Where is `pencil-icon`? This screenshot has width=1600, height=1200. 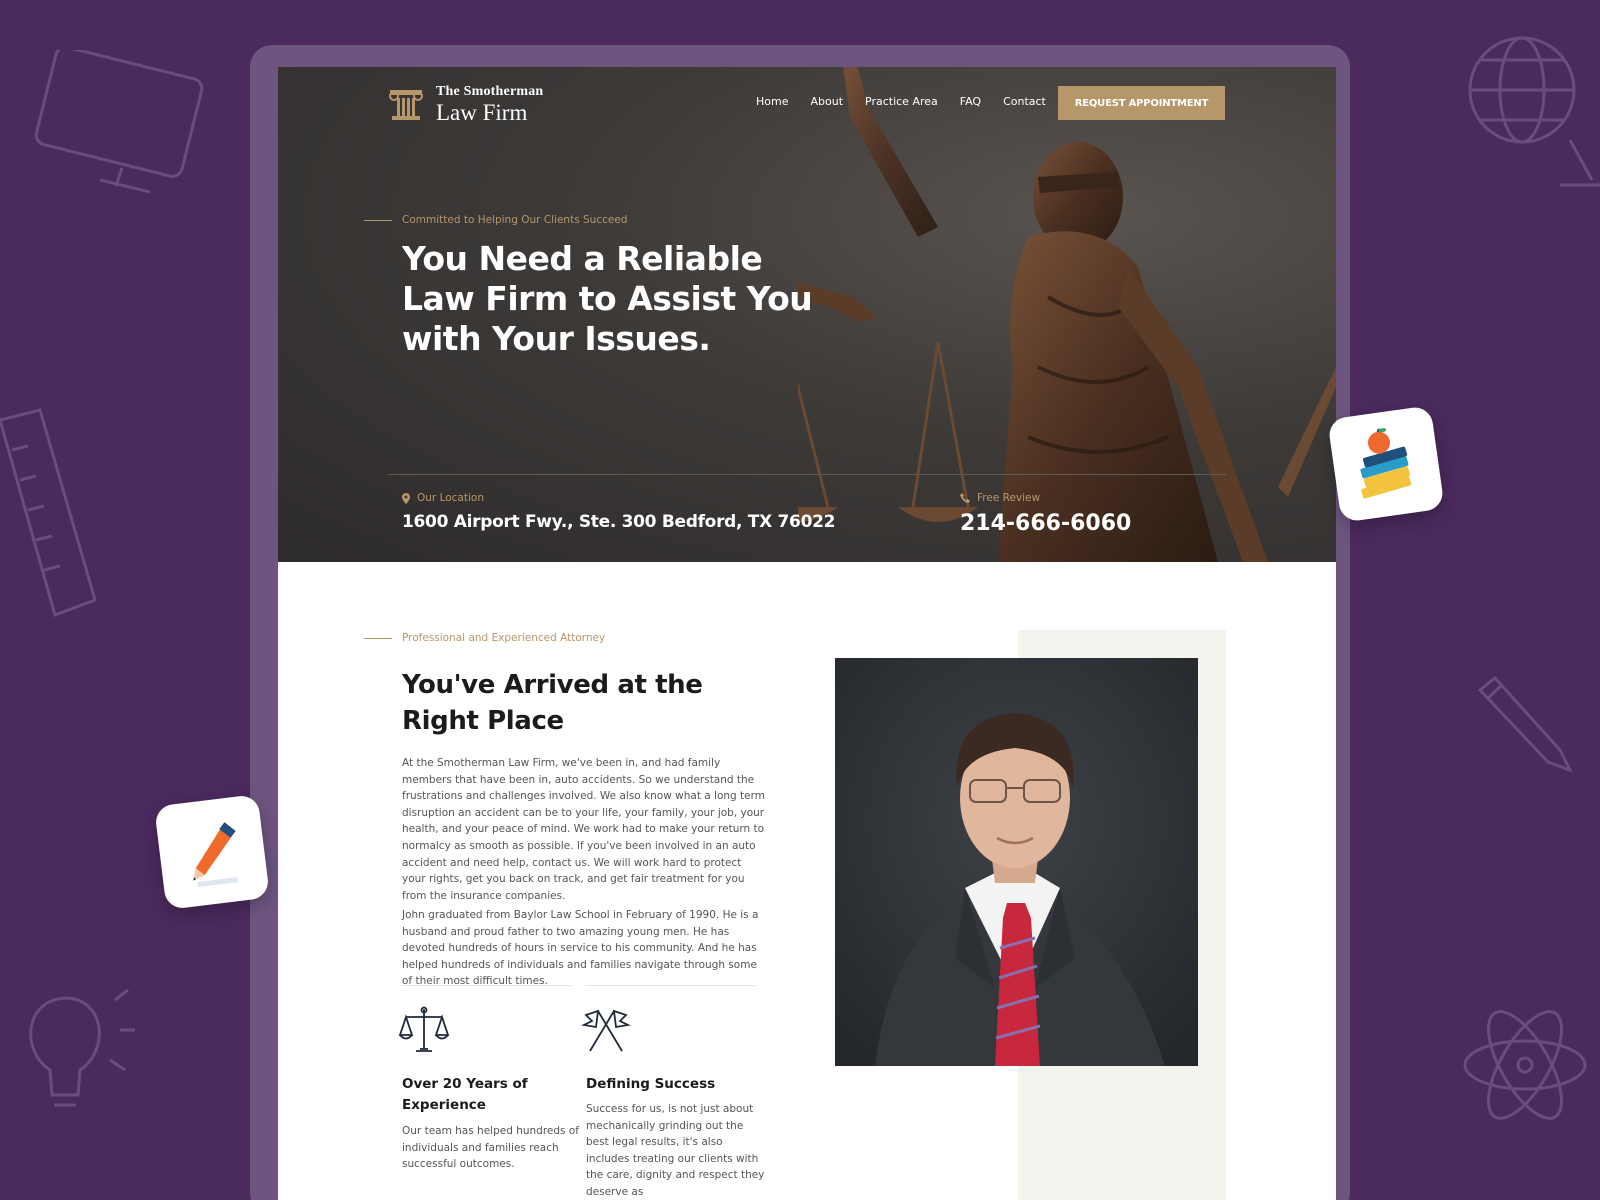 pencil-icon is located at coordinates (215, 854).